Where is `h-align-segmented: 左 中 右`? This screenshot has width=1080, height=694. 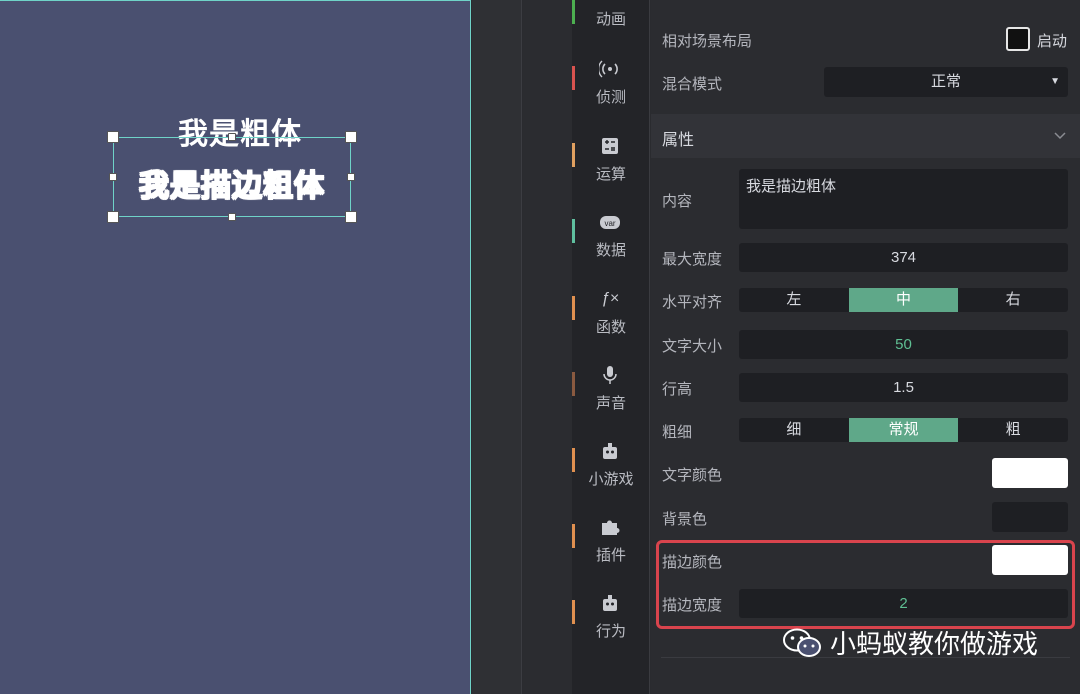 h-align-segmented: 左 中 右 is located at coordinates (903, 300).